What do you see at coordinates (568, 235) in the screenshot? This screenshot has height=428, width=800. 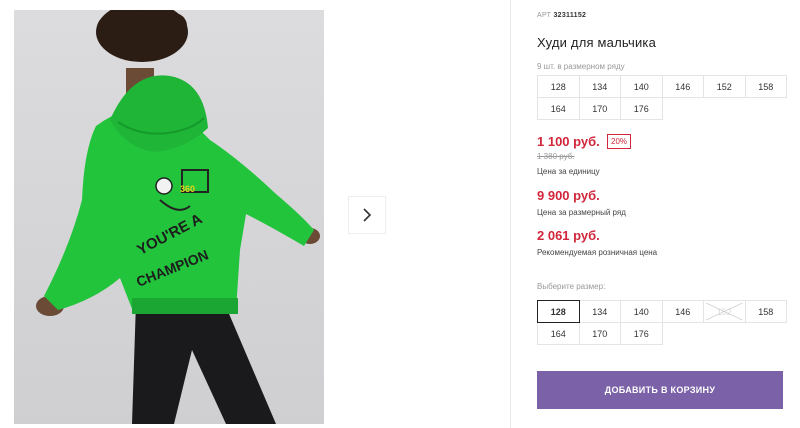 I see `retail-price: 2 061 руб.` at bounding box center [568, 235].